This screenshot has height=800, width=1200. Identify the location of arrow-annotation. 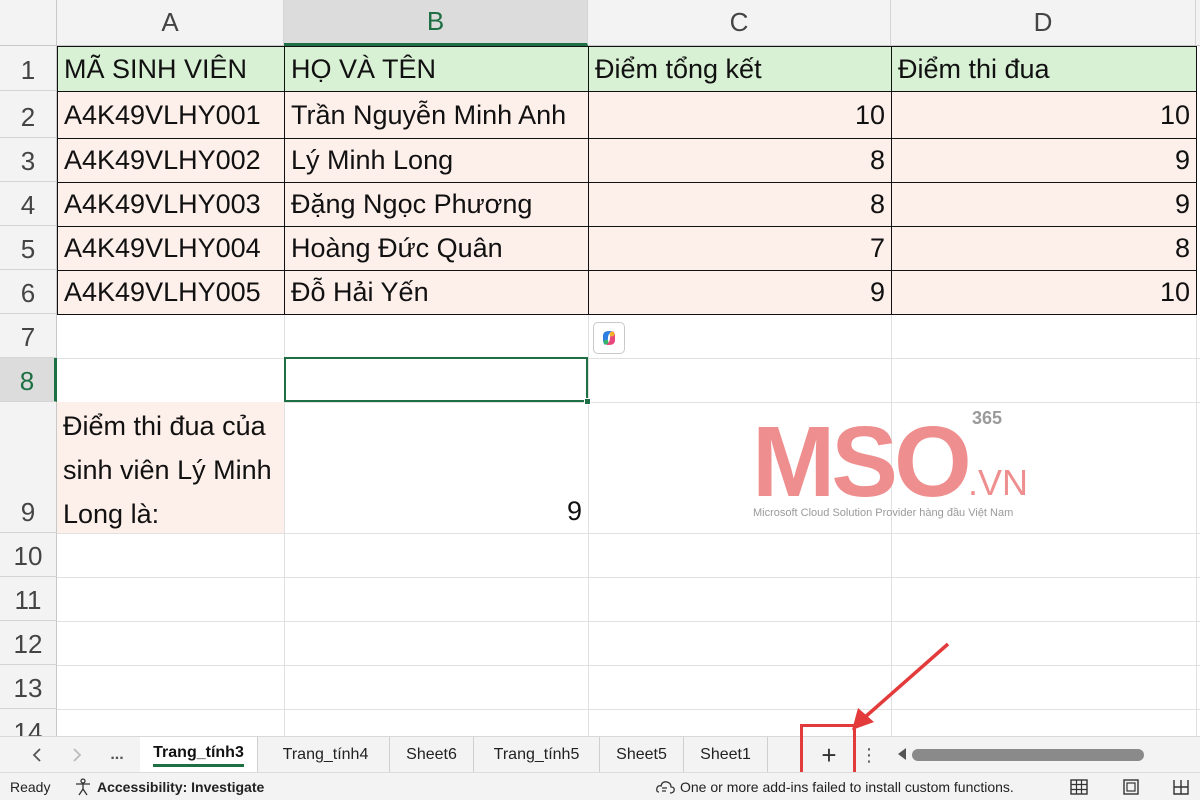
(901, 686).